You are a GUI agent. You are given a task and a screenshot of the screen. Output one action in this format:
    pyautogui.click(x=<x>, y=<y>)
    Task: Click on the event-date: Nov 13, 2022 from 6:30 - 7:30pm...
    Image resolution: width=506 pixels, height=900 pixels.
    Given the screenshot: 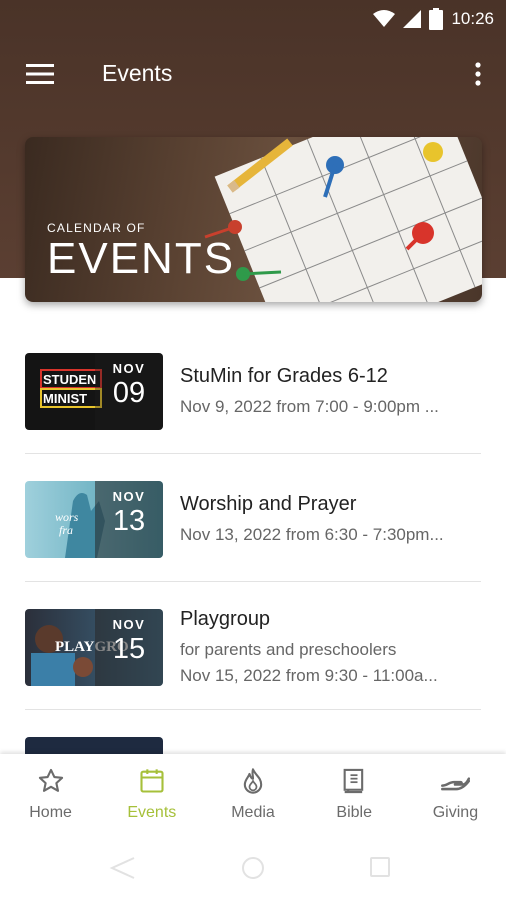 What is the action you would take?
    pyautogui.click(x=312, y=534)
    